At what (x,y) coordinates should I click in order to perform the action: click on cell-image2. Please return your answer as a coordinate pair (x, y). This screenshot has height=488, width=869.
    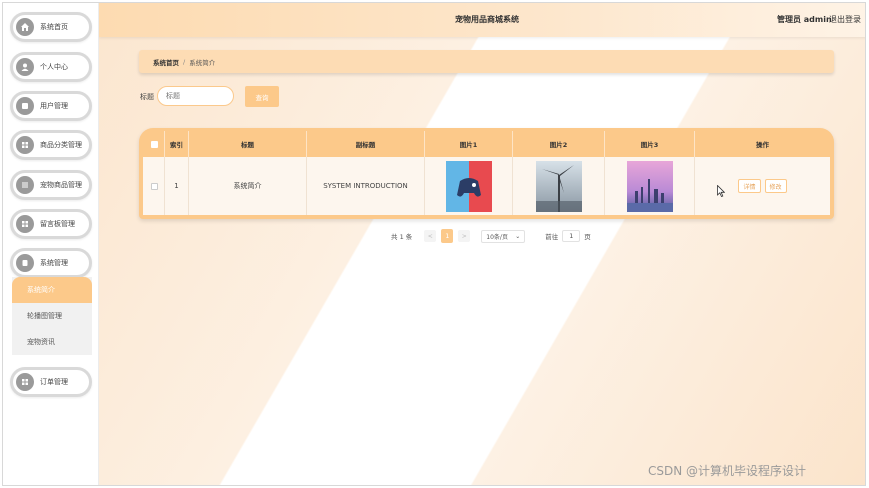
    Looking at the image, I should click on (559, 186).